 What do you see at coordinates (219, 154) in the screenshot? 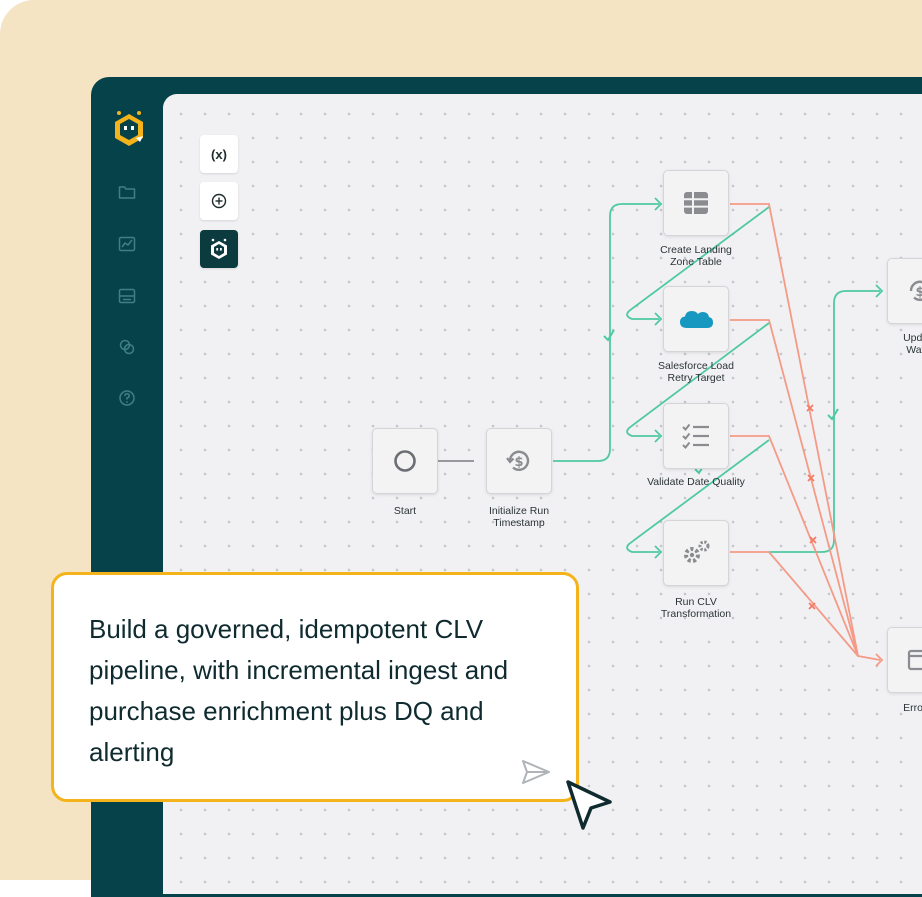
I see `variables-button: (x)` at bounding box center [219, 154].